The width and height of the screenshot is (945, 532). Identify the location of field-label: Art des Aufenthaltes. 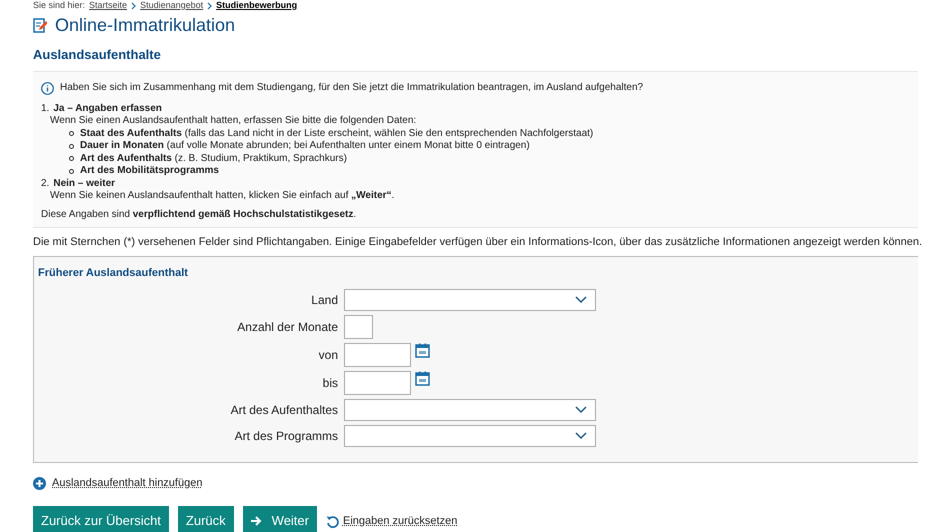
(284, 410).